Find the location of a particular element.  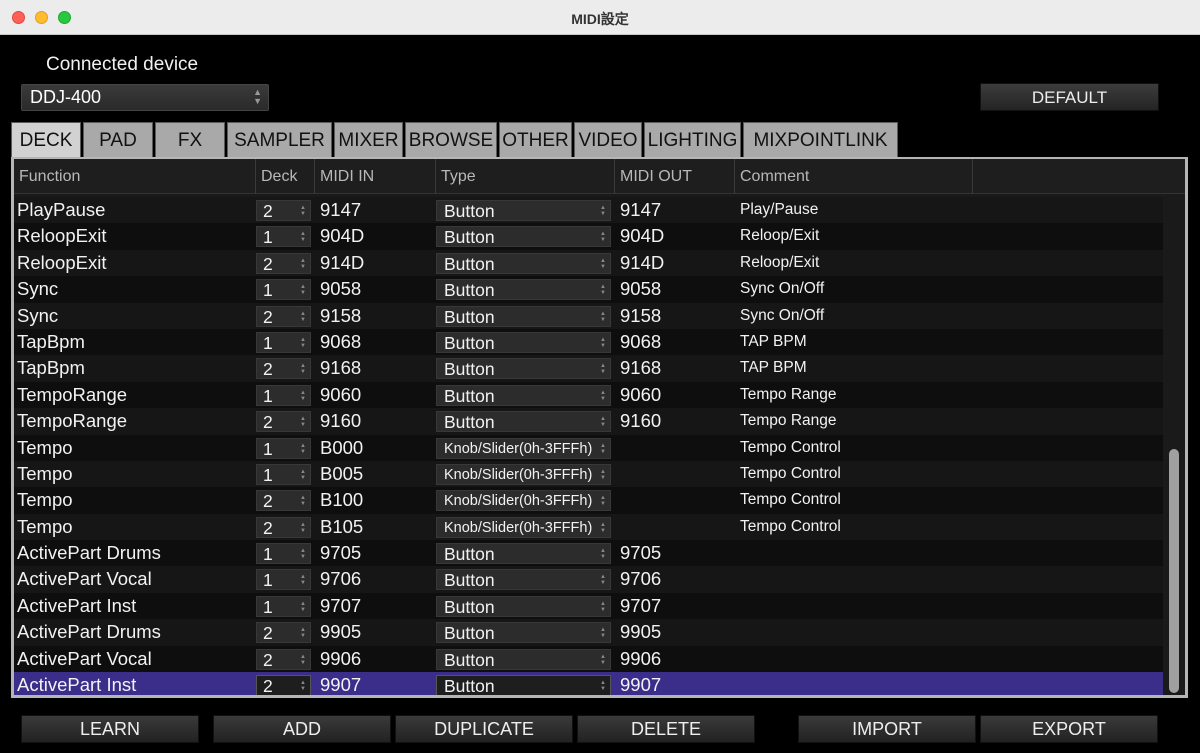

table-row: PlayPause 2 ▲ ▼ 9147 Button ▲ ▼ 9147 Play/Pause is located at coordinates (588, 210).